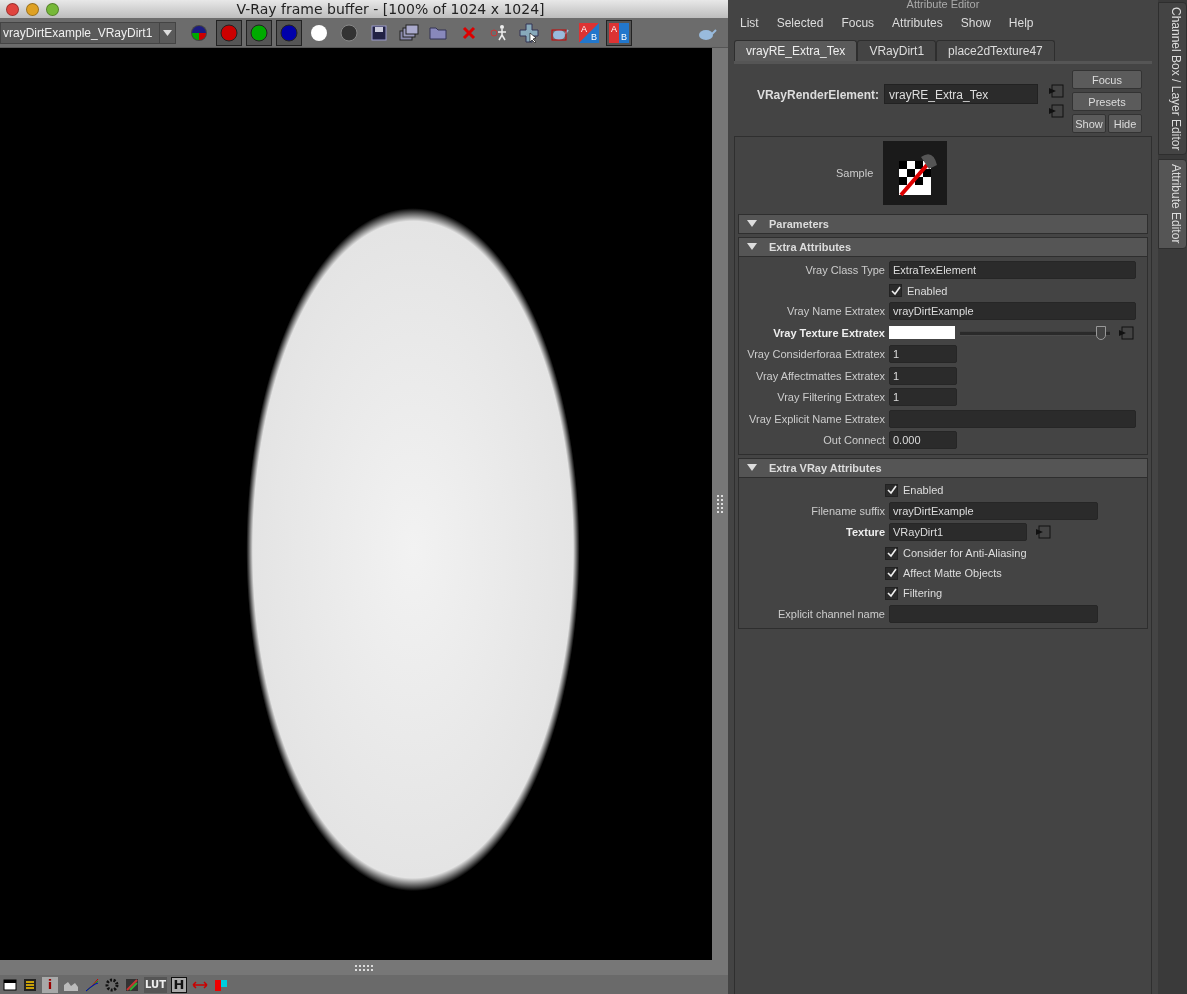 This screenshot has width=1187, height=994. Describe the element at coordinates (167, 32) in the screenshot. I see `caret-icon` at that location.